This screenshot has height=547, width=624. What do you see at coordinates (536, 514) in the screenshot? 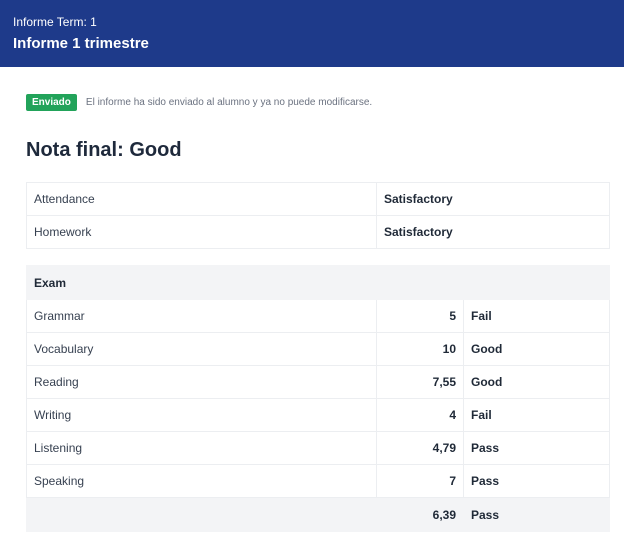
I see `exam-total-result: Pass` at bounding box center [536, 514].